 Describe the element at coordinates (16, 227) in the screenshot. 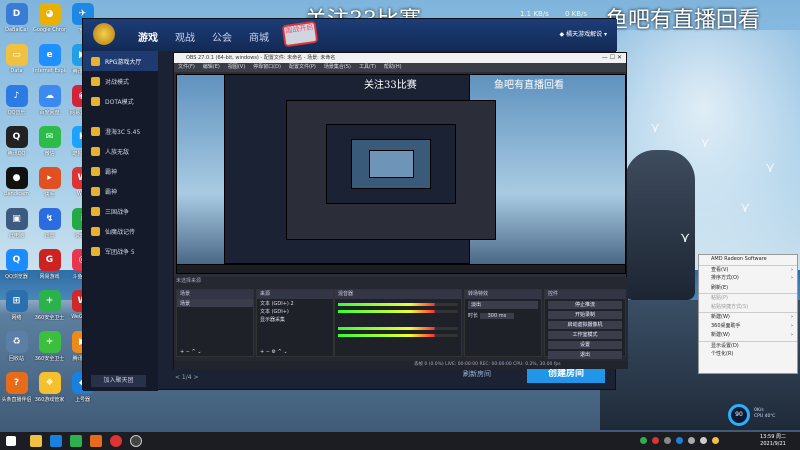

I see `desktop-icon: ▣ 此电脑` at that location.